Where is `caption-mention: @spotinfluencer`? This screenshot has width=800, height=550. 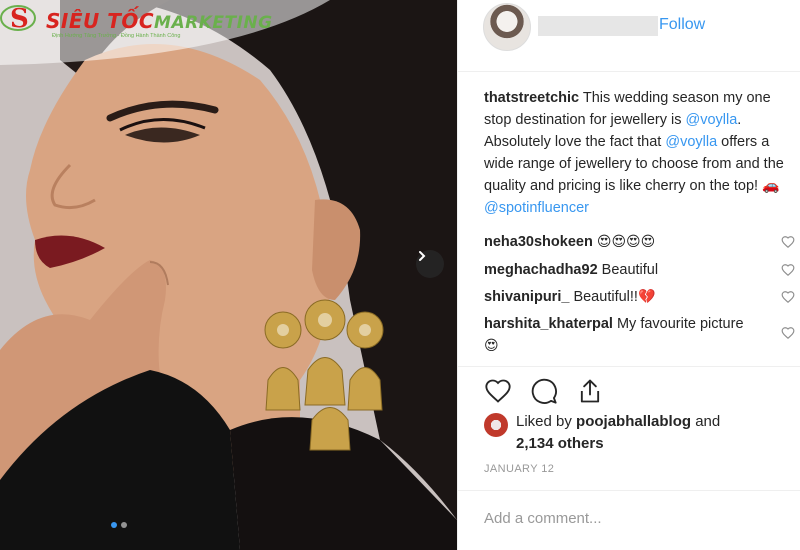 caption-mention: @spotinfluencer is located at coordinates (536, 208).